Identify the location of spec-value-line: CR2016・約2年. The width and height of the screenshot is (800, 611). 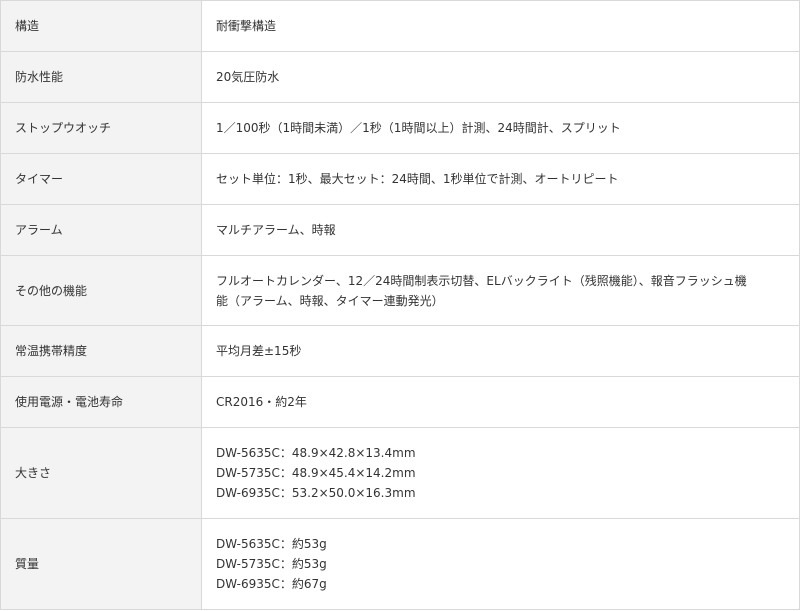
(261, 402).